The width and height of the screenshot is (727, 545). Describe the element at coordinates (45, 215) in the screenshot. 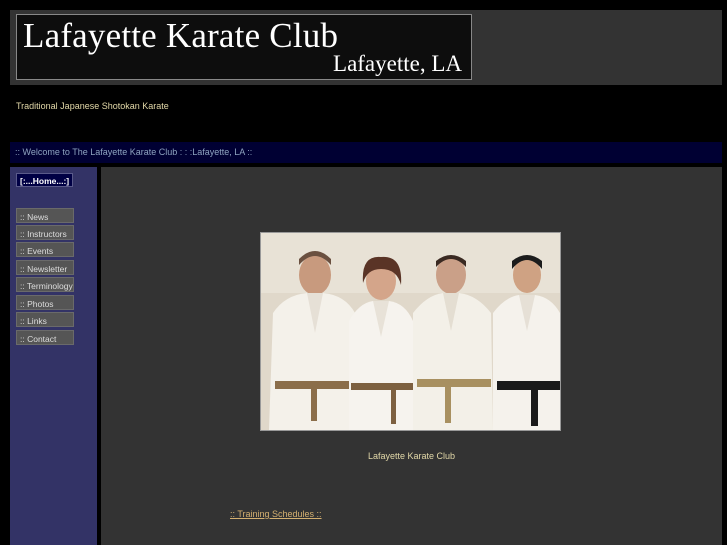

I see `nav-news: :: News` at that location.